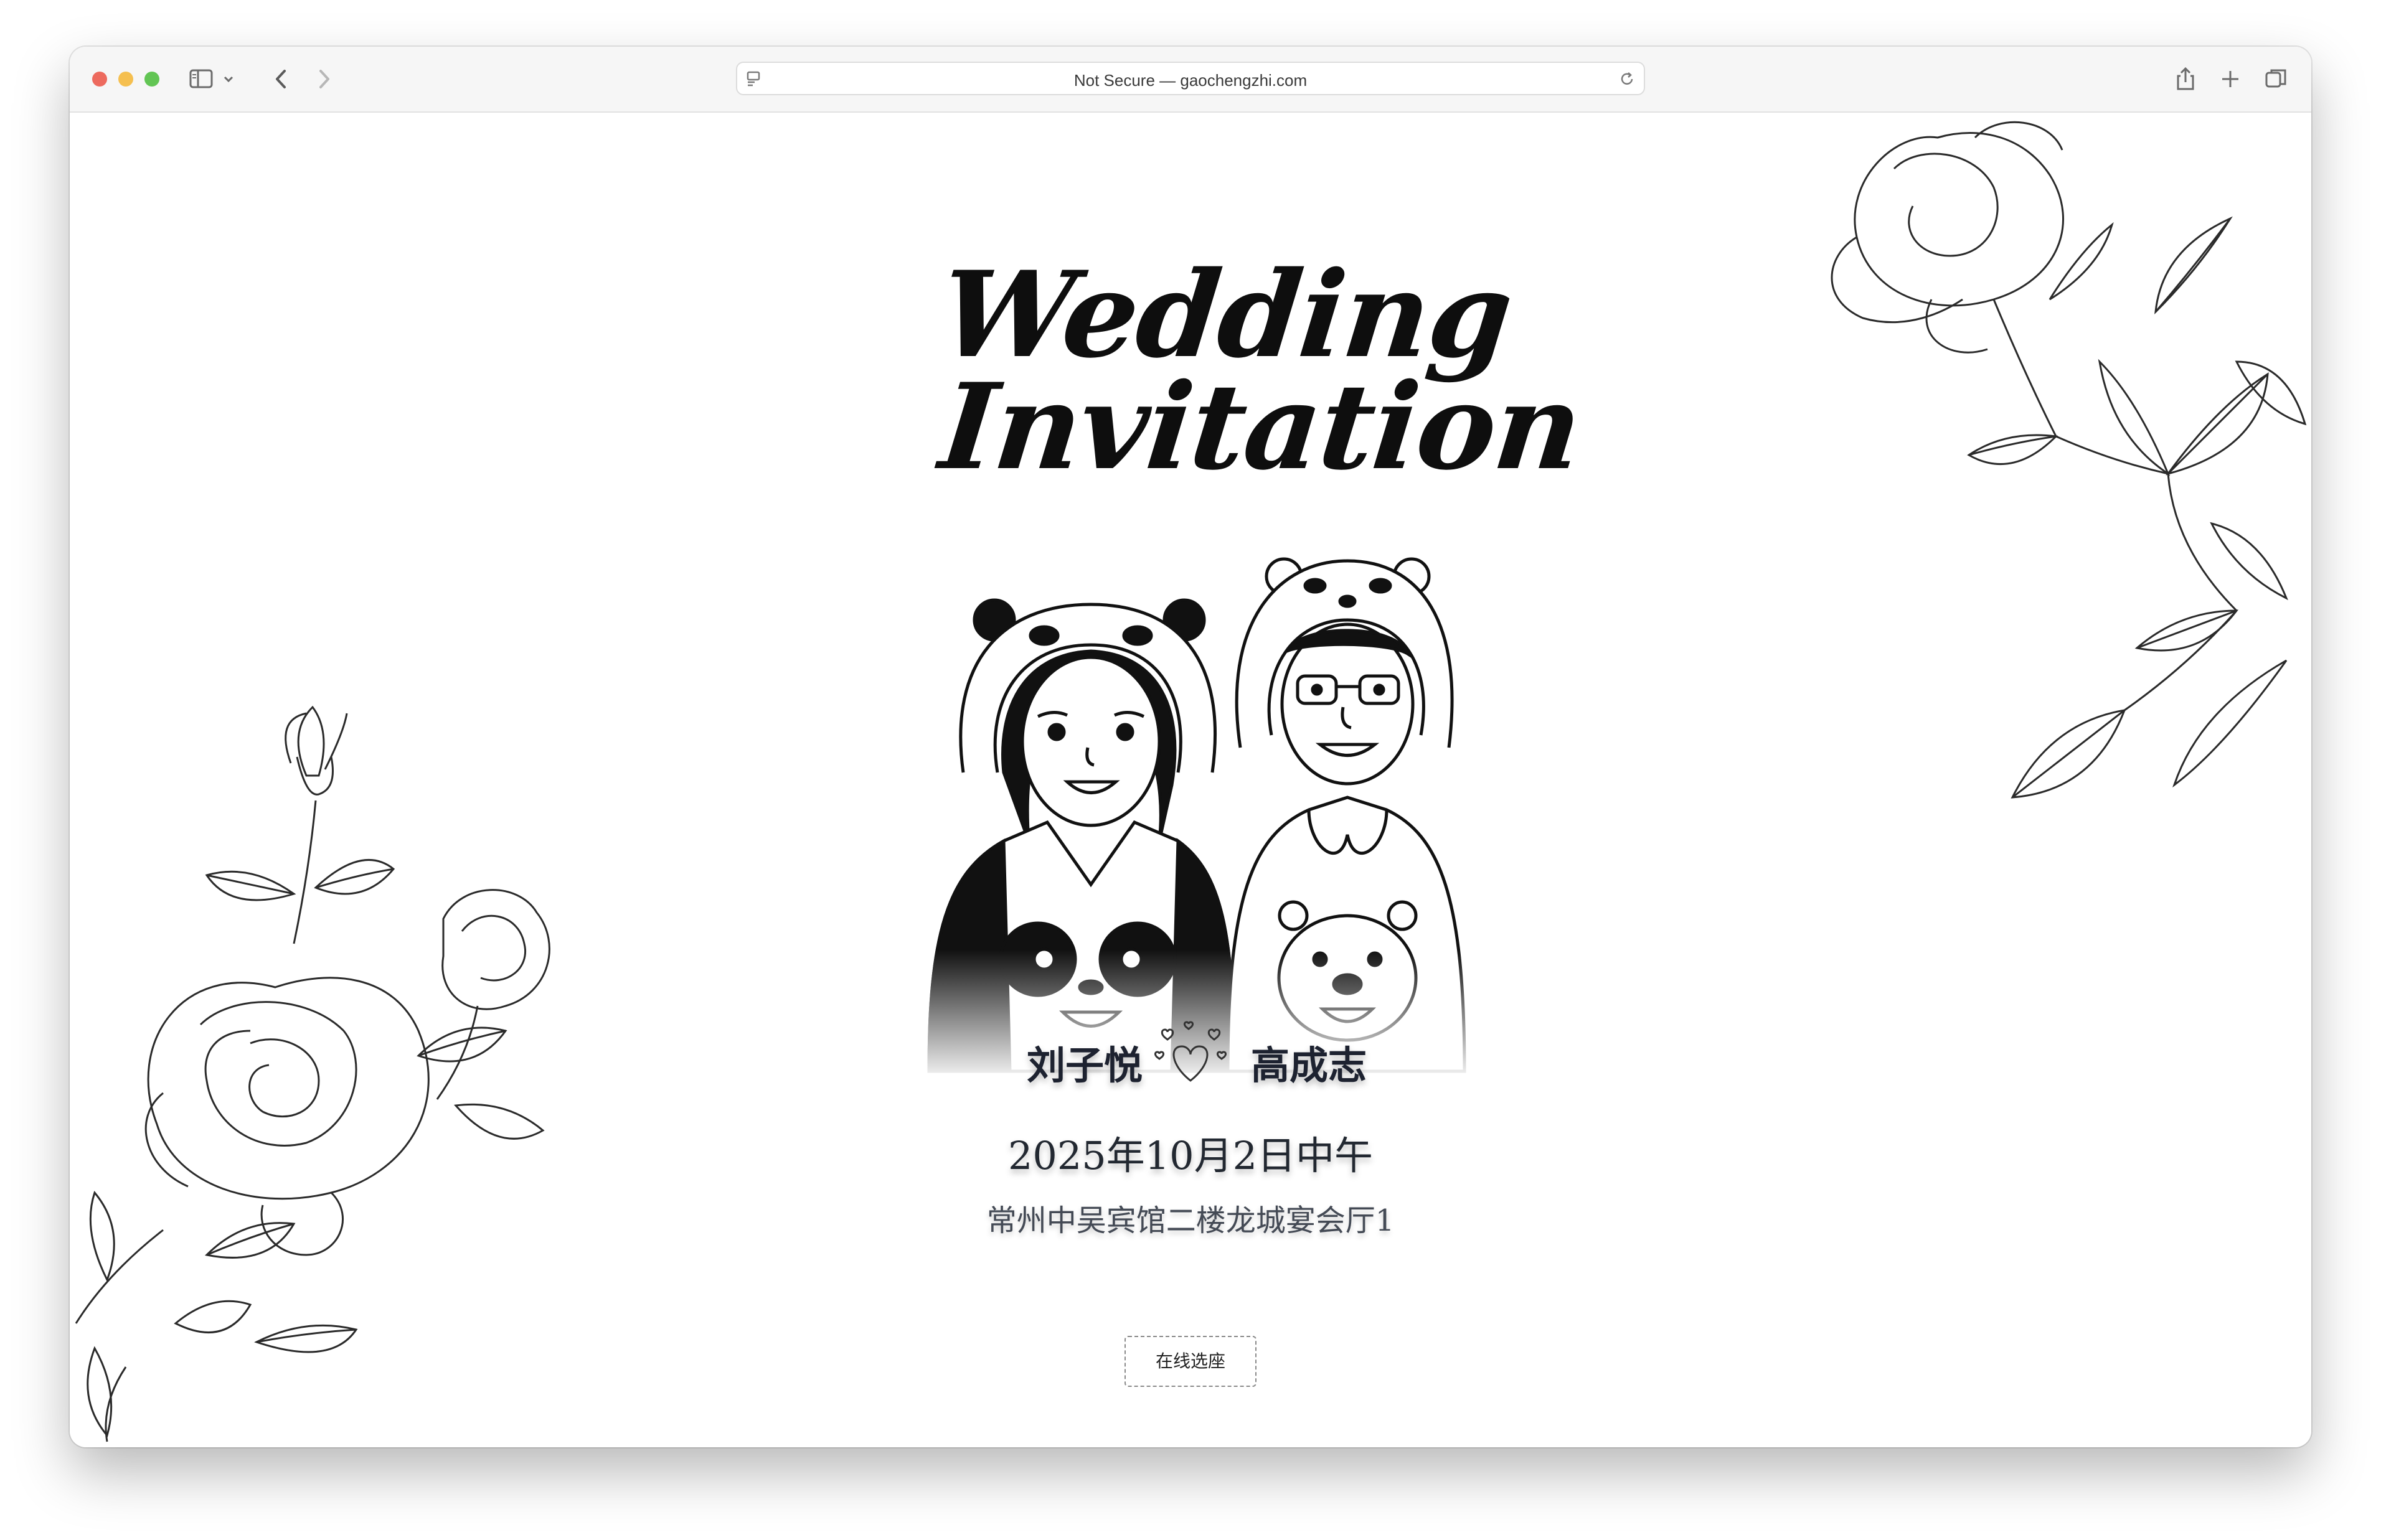 The height and width of the screenshot is (1540, 2381). What do you see at coordinates (125, 79) in the screenshot?
I see `minimize-window-button` at bounding box center [125, 79].